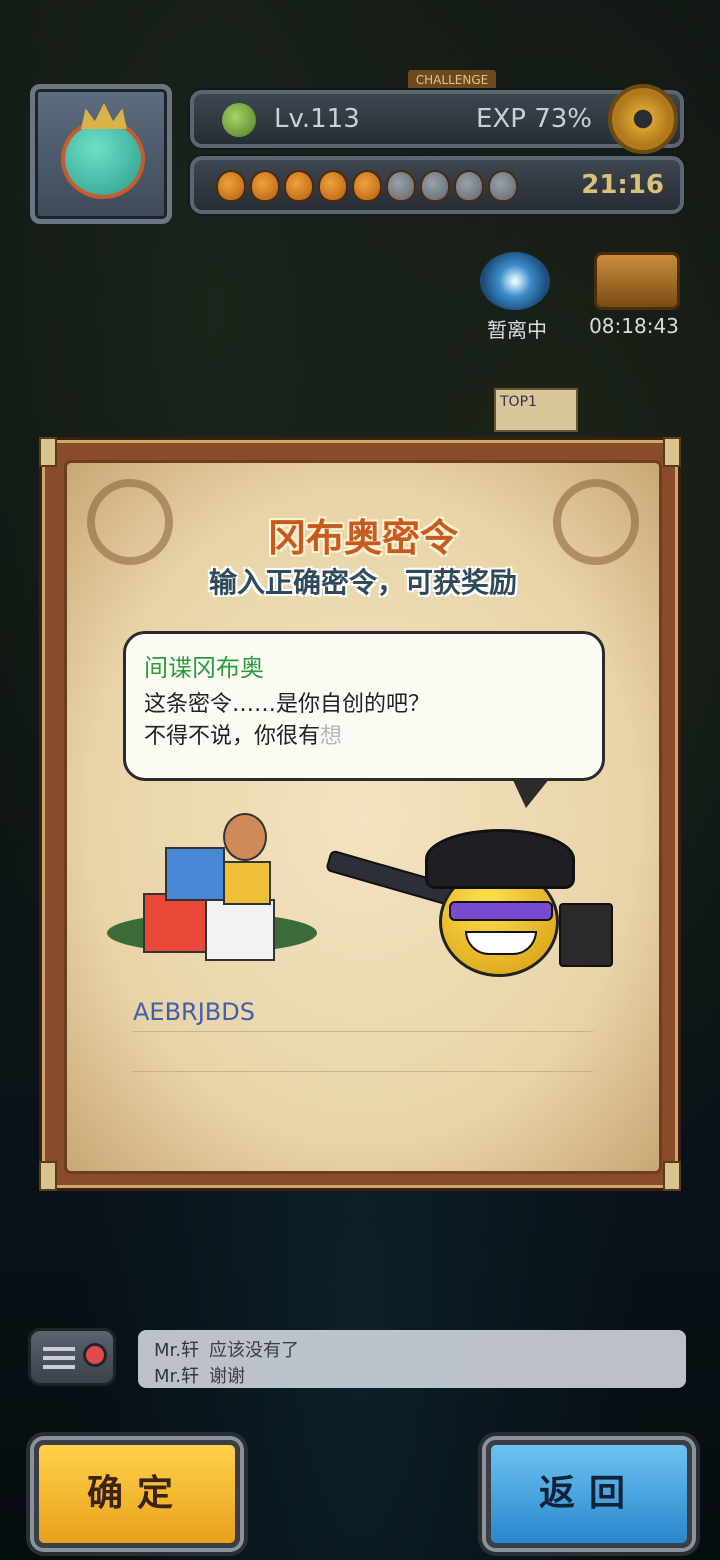 The height and width of the screenshot is (1560, 720). I want to click on tree-icon, so click(239, 120).